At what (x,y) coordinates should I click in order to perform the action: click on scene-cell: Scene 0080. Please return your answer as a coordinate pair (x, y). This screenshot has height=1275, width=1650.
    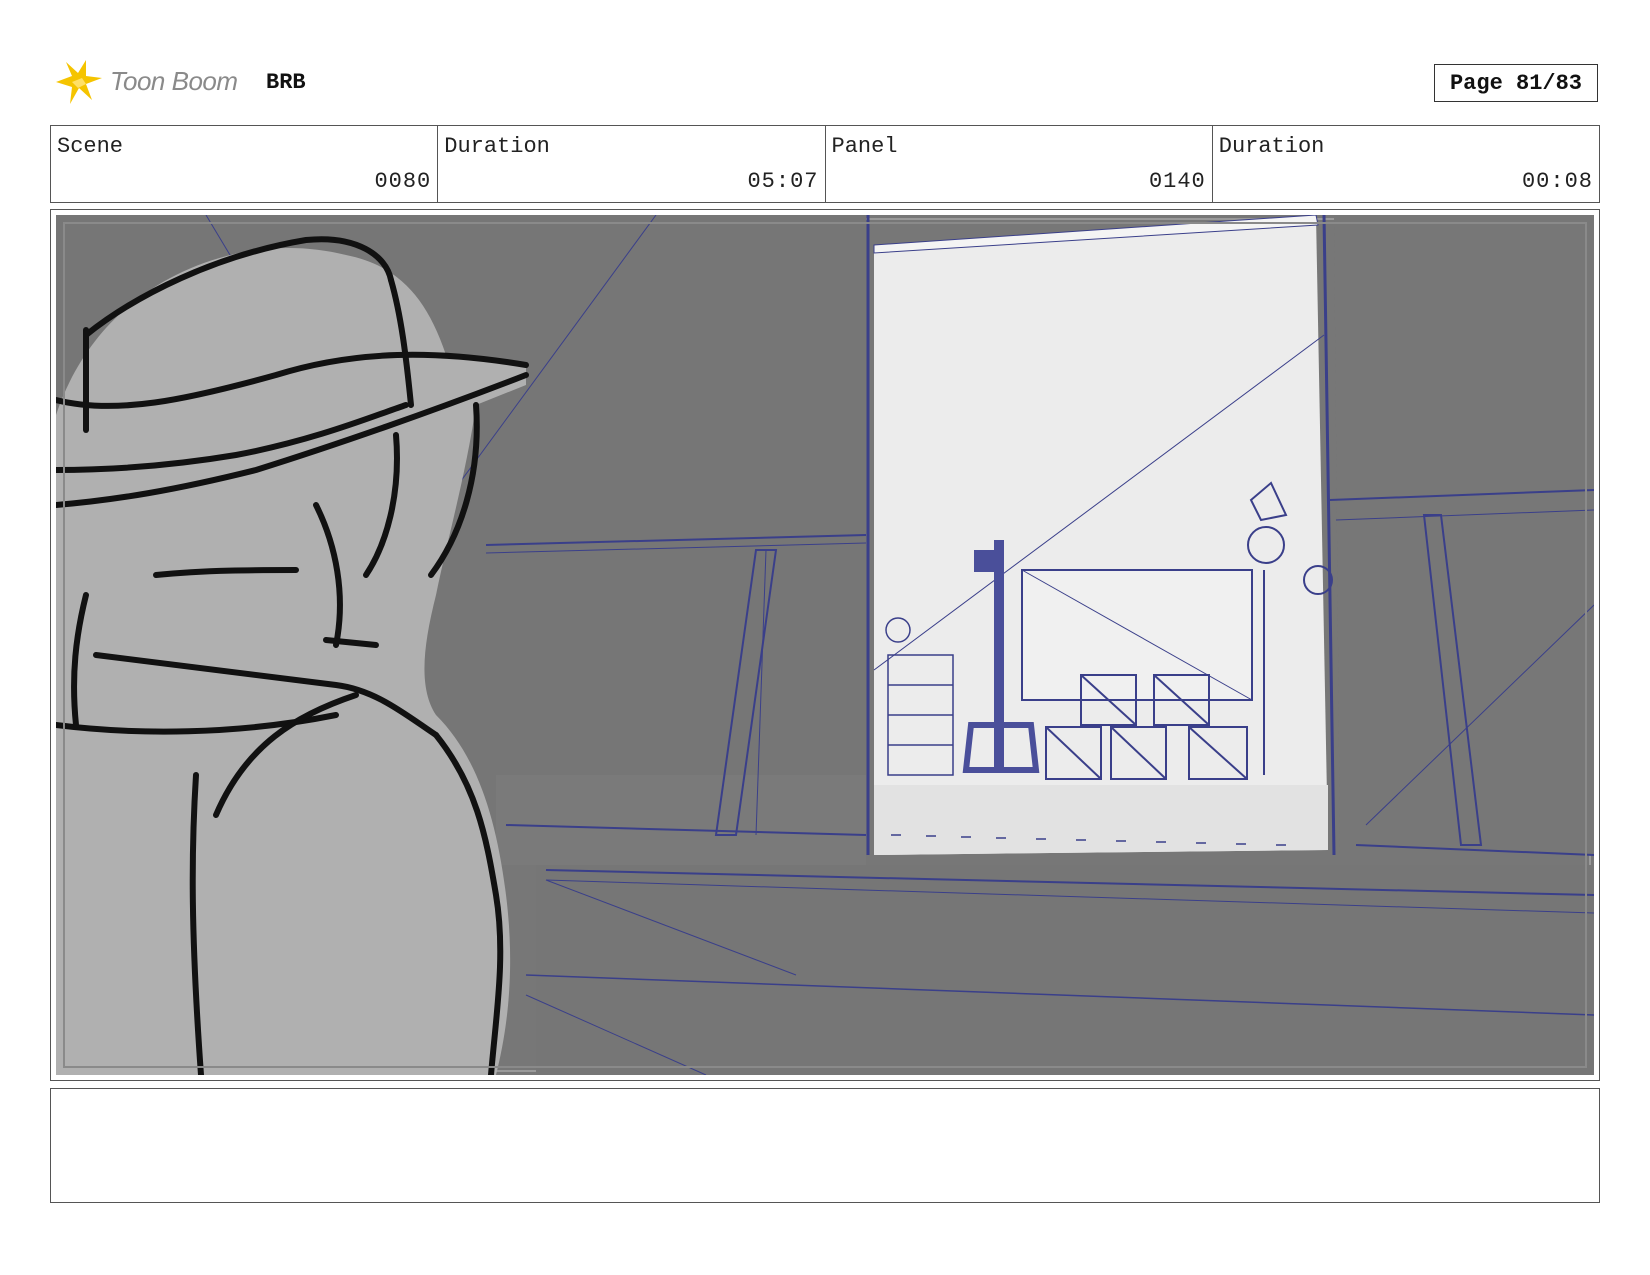
    Looking at the image, I should click on (245, 164).